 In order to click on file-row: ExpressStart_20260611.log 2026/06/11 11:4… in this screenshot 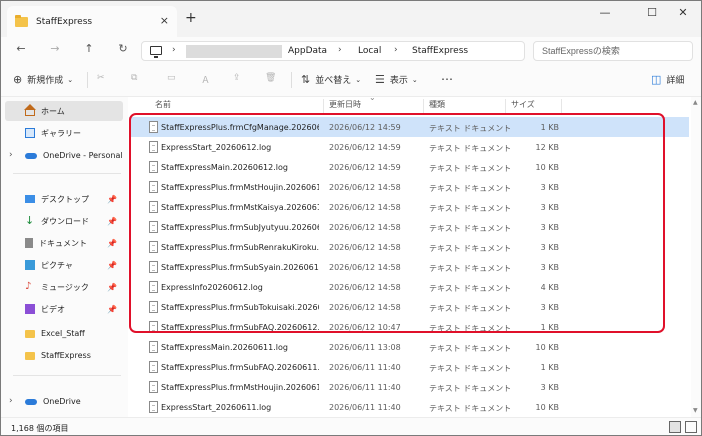, I will do `click(409, 407)`.